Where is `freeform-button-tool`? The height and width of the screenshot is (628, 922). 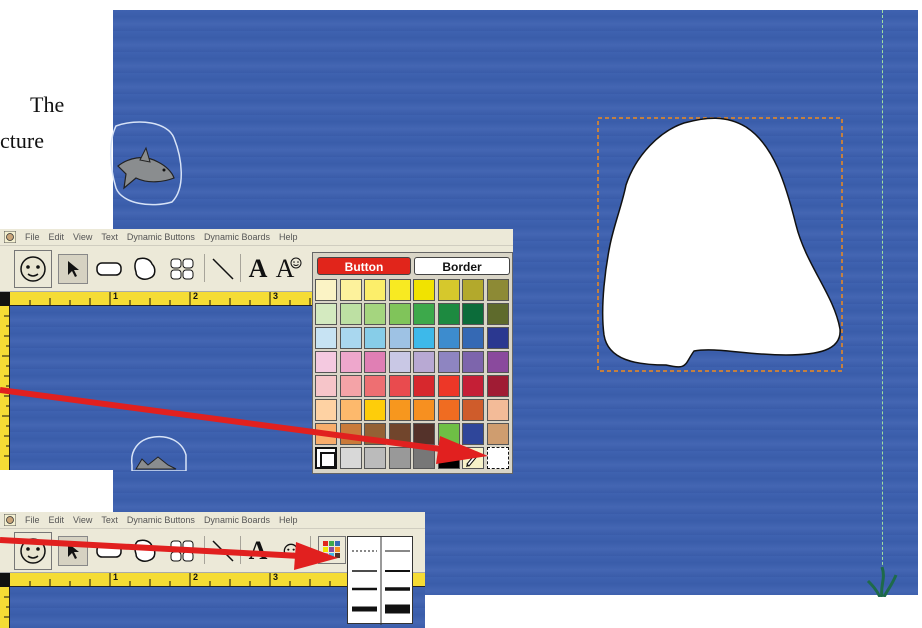
freeform-button-tool is located at coordinates (145, 269).